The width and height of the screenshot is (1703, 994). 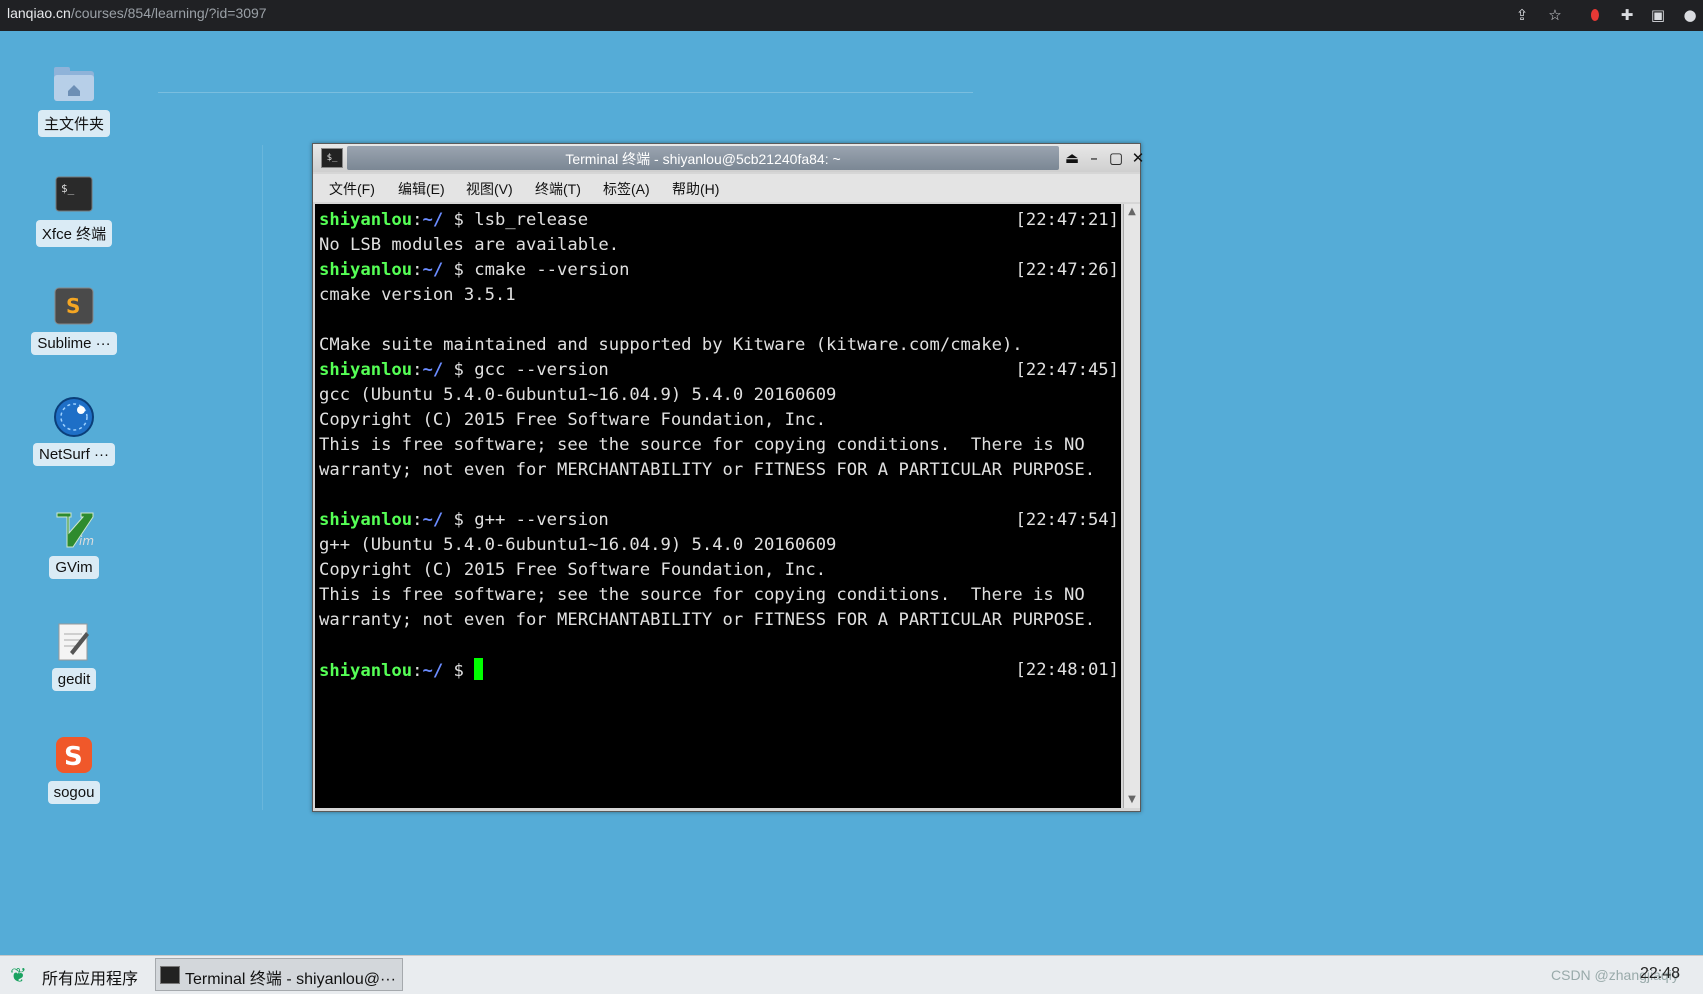 I want to click on svg-text: S, so click(x=73, y=306).